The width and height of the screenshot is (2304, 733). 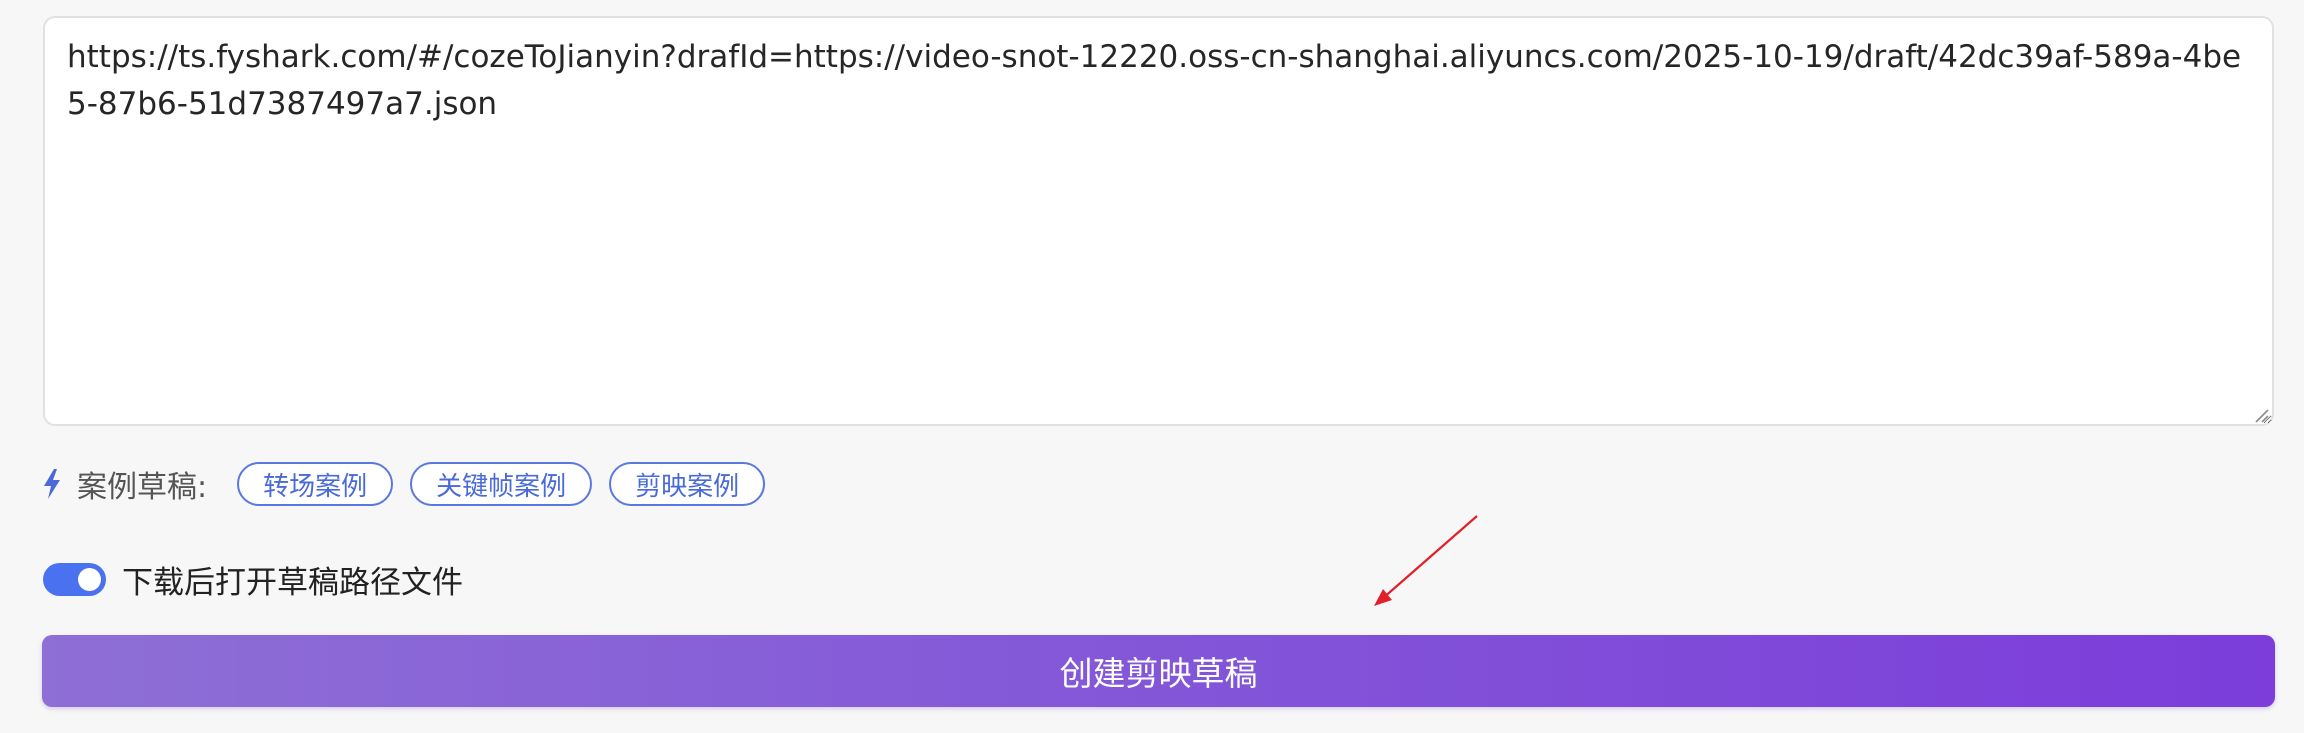 I want to click on sample-chip-transition: 转场案例, so click(x=315, y=484).